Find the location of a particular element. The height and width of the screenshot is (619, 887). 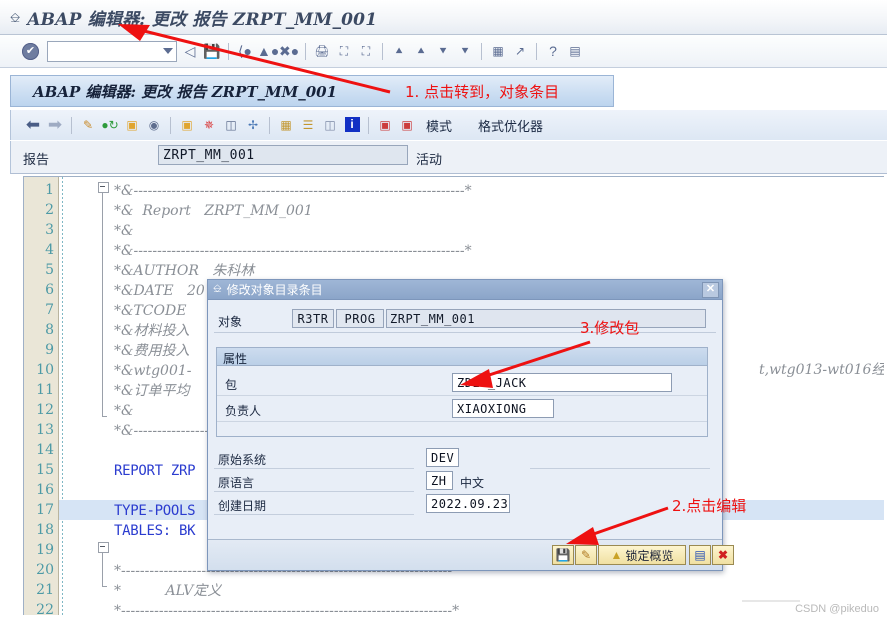

last-page-icon: ⯆ is located at coordinates (465, 51).